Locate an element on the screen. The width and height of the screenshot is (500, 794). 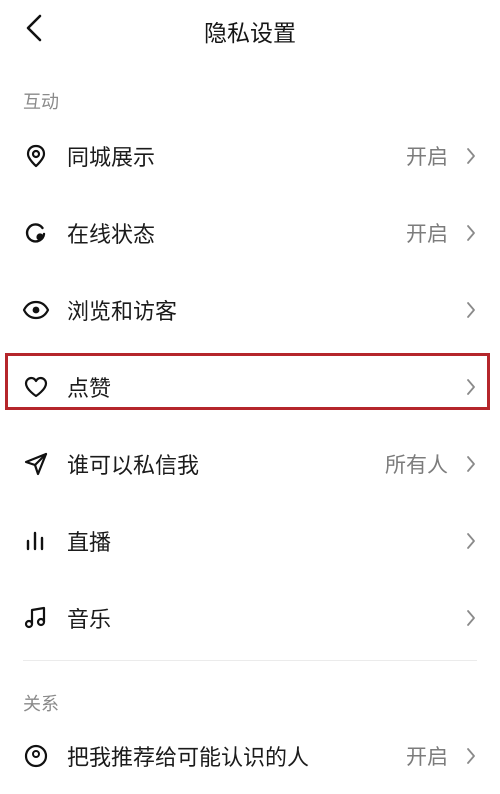
row-local-display: 同城展示 开启 is located at coordinates (250, 156).